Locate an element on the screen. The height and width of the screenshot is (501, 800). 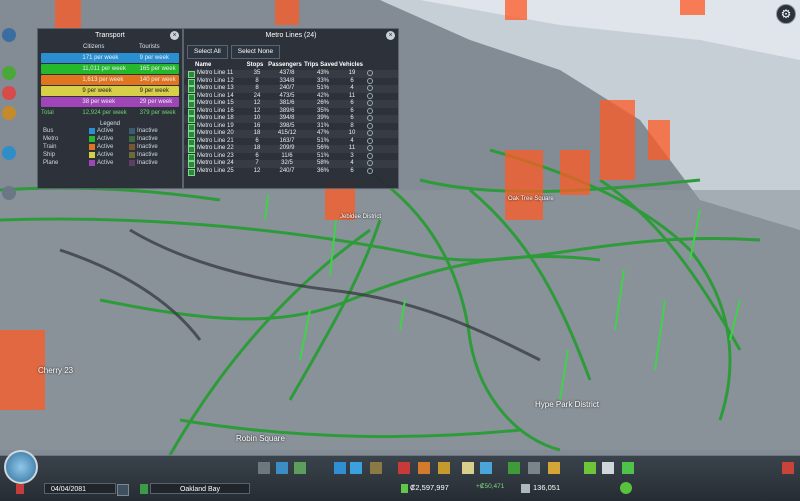
table-row: Metro Line 25 12 240/7 36% 6 is located at coordinates (291, 171).